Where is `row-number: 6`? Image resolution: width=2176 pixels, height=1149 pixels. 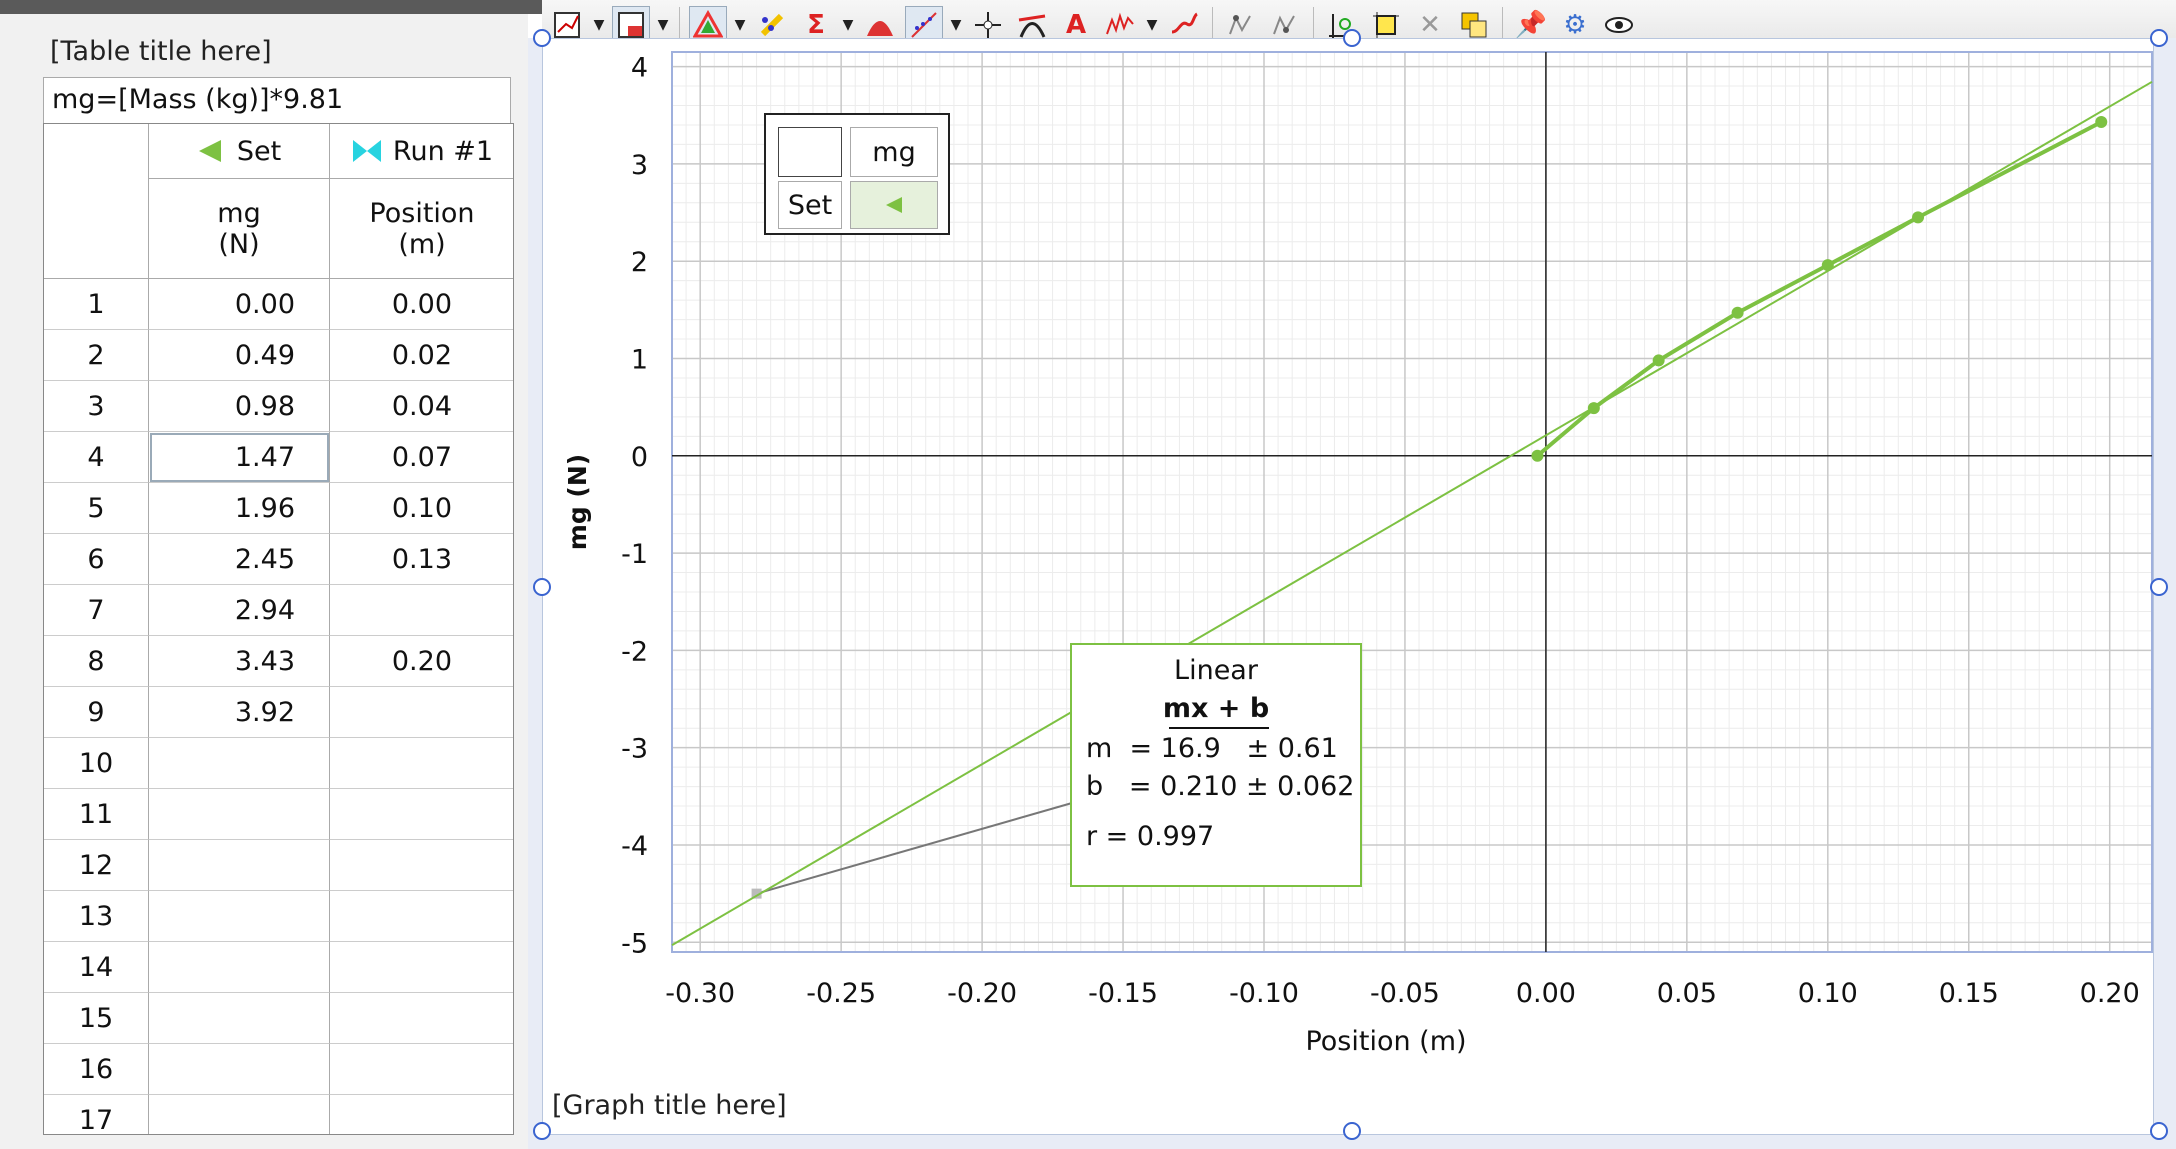
row-number: 6 is located at coordinates (96, 559).